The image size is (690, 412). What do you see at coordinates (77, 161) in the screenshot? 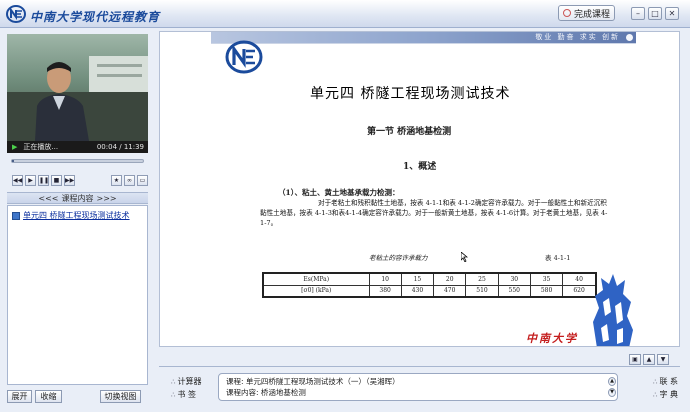
I see `seek-bar` at bounding box center [77, 161].